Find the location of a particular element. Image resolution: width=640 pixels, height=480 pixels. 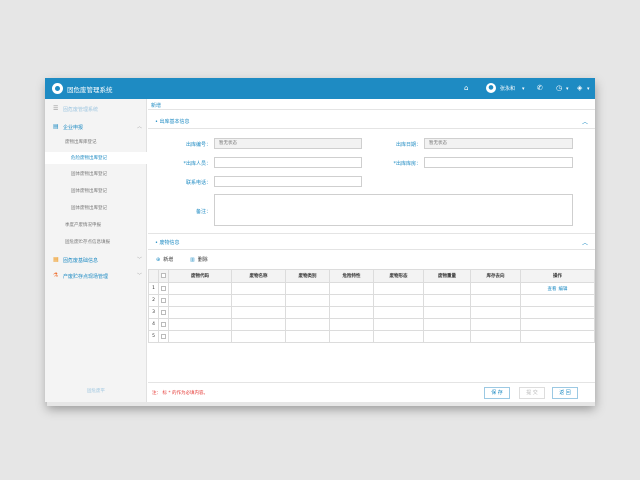

row-index: 5 is located at coordinates (153, 336).